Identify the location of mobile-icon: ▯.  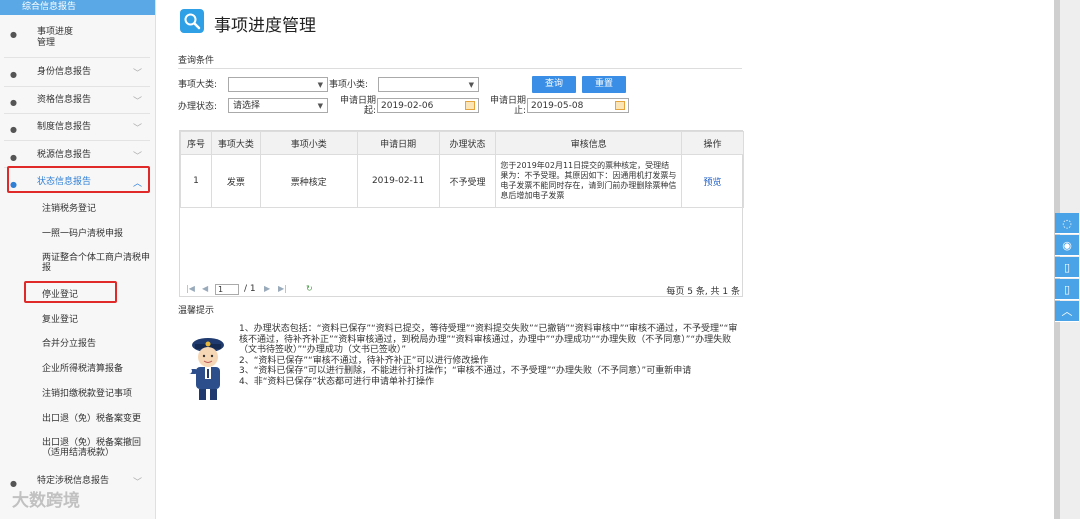
(1067, 267).